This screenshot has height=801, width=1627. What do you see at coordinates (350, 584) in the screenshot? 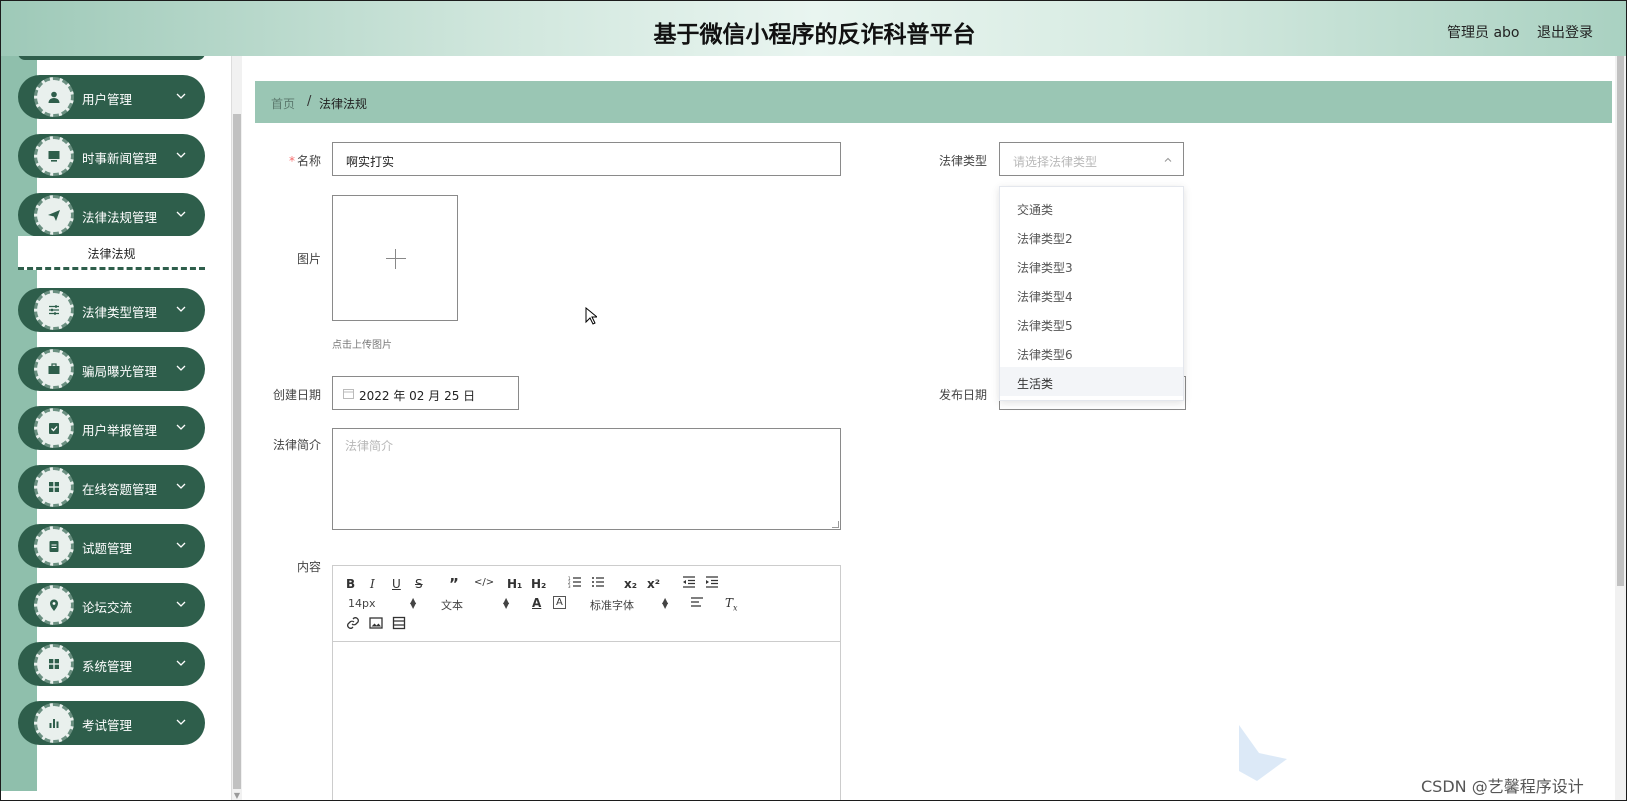
I see `bold-icon: B` at bounding box center [350, 584].